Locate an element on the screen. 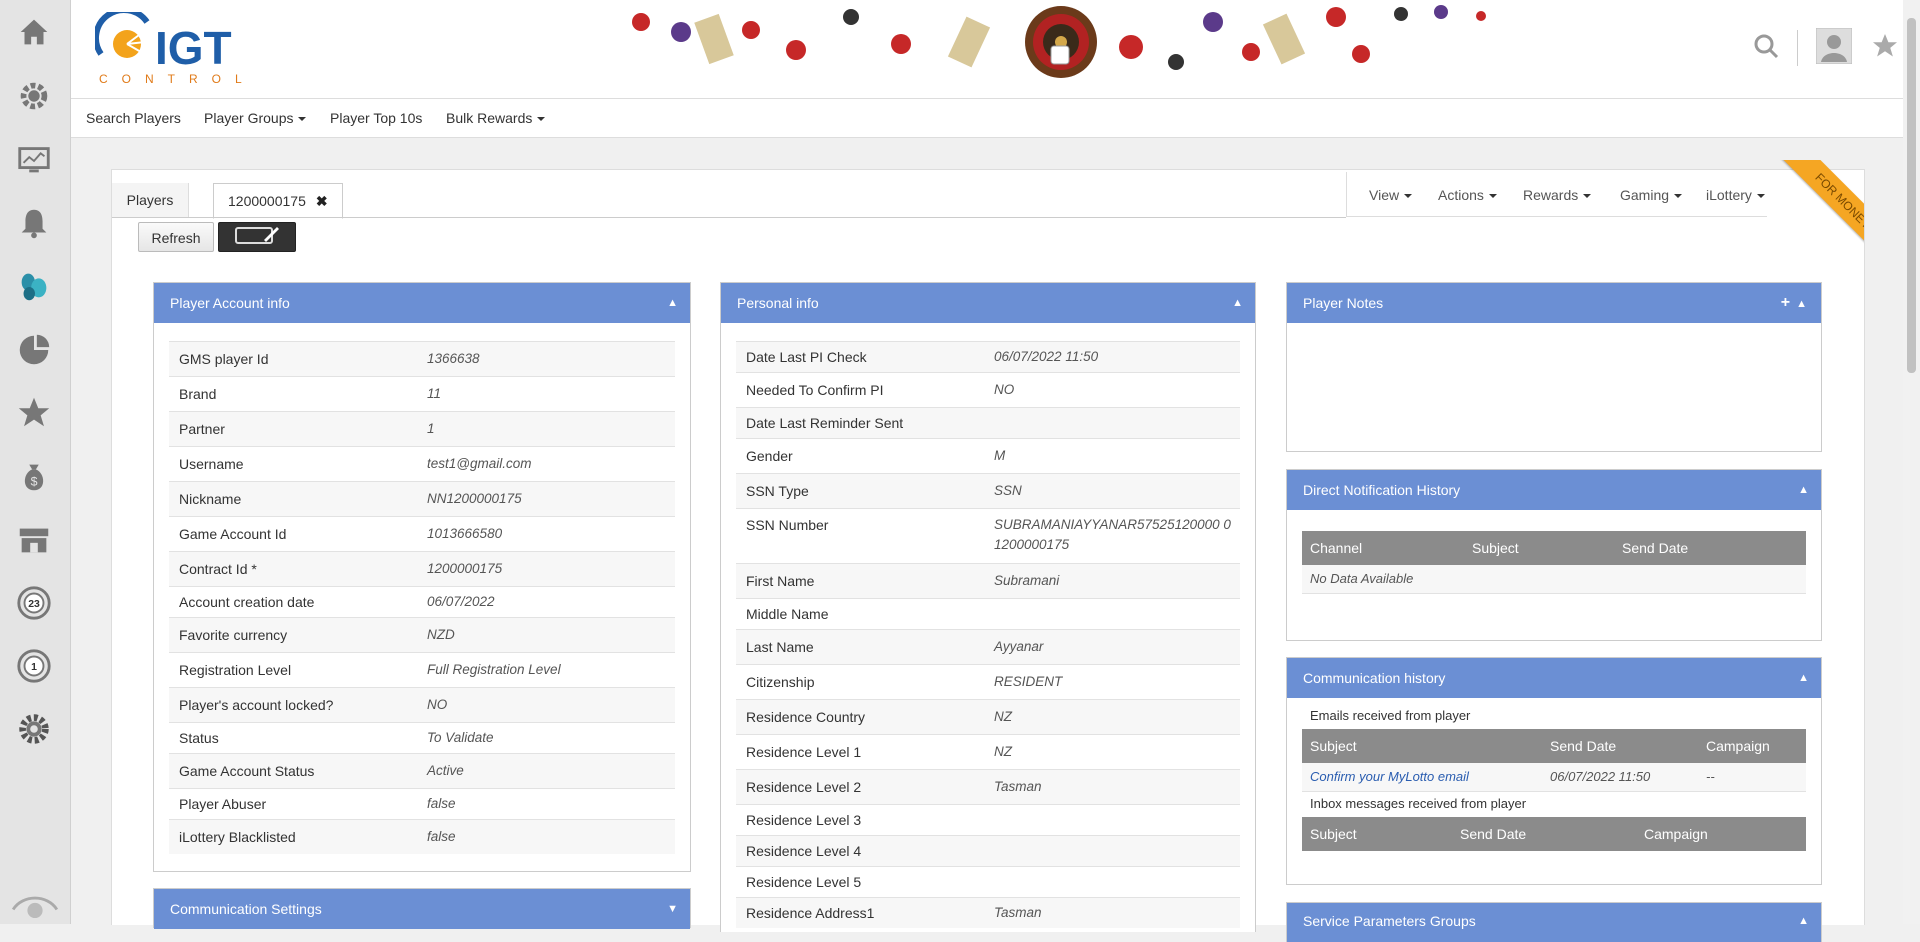 The width and height of the screenshot is (1920, 942). edit-button is located at coordinates (257, 237).